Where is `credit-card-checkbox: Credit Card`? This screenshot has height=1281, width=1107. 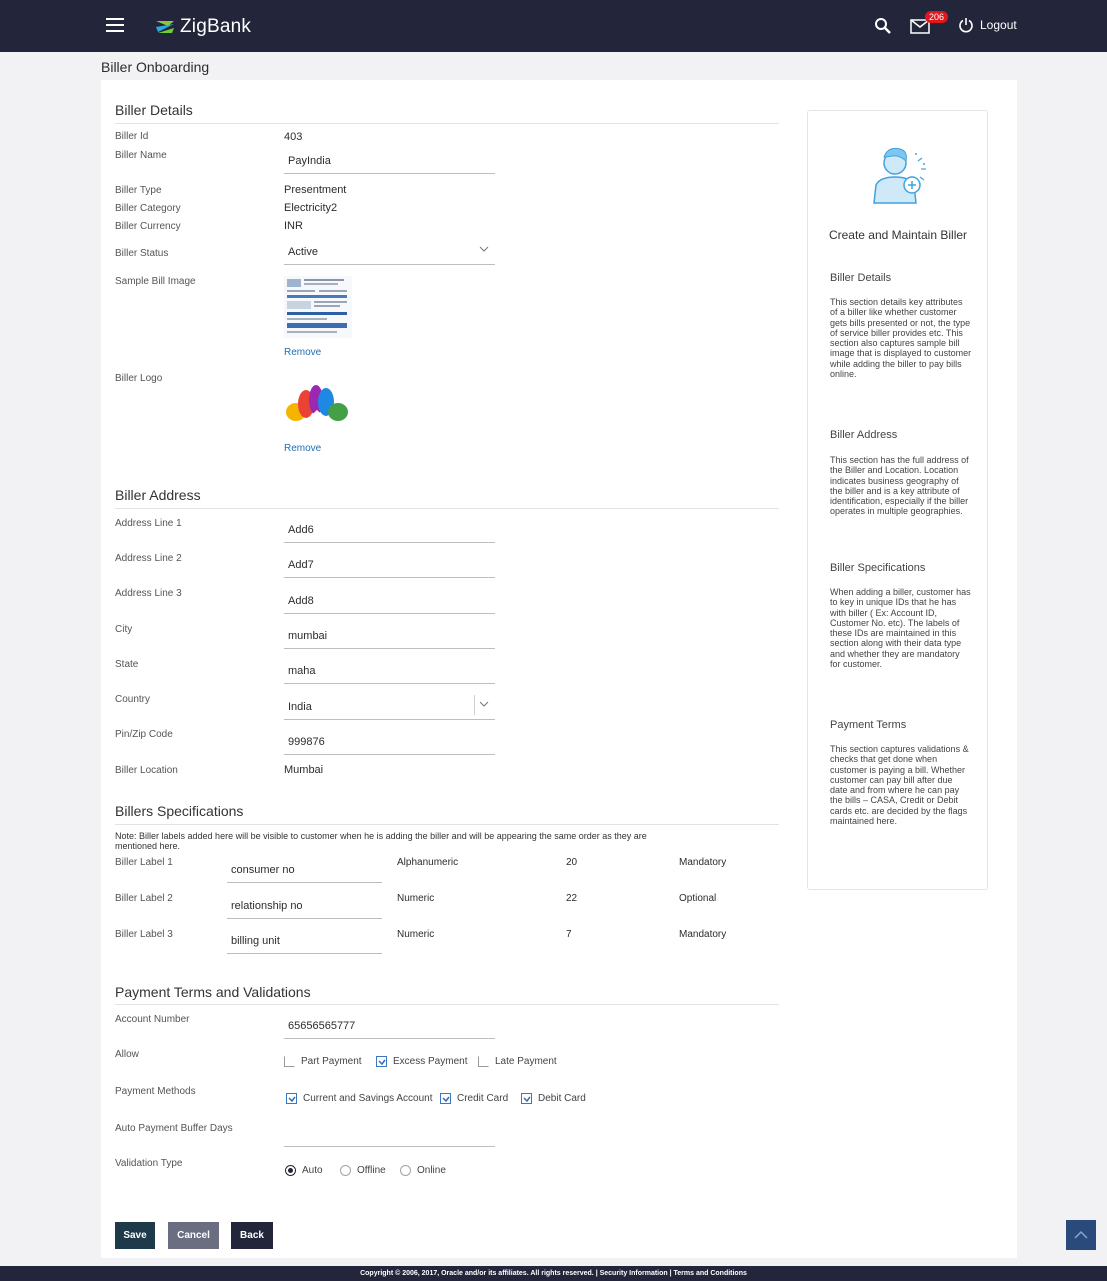 credit-card-checkbox: Credit Card is located at coordinates (474, 1098).